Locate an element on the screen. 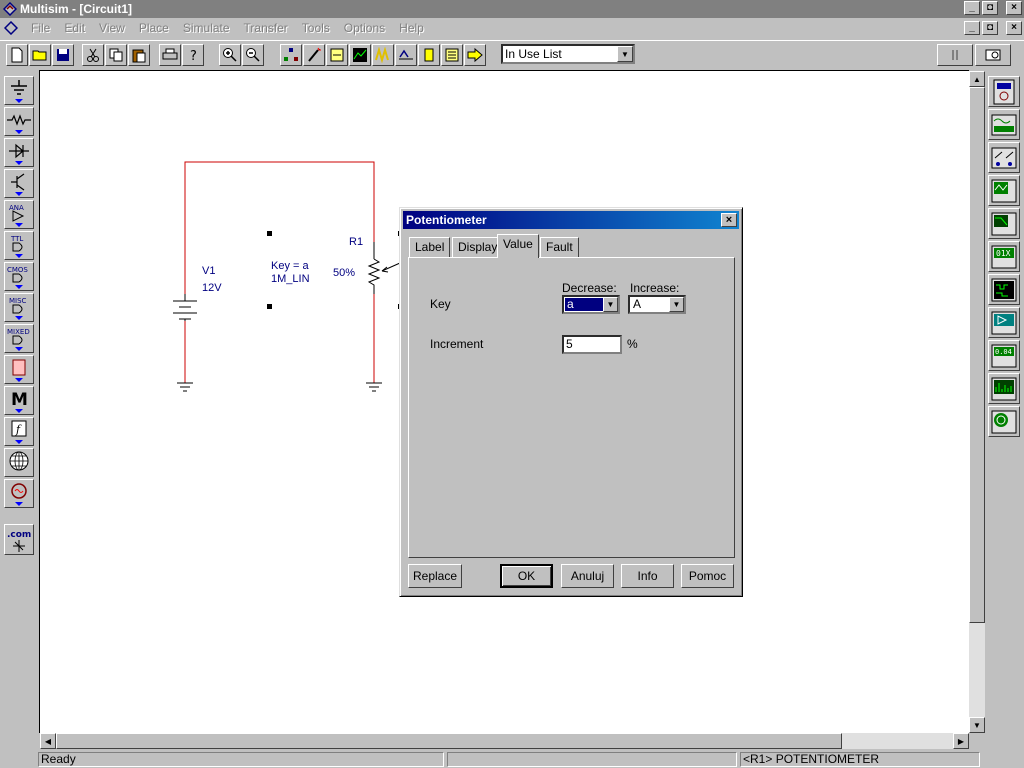 Image resolution: width=1024 pixels, height=768 pixels. menu-place: Place is located at coordinates (154, 28).